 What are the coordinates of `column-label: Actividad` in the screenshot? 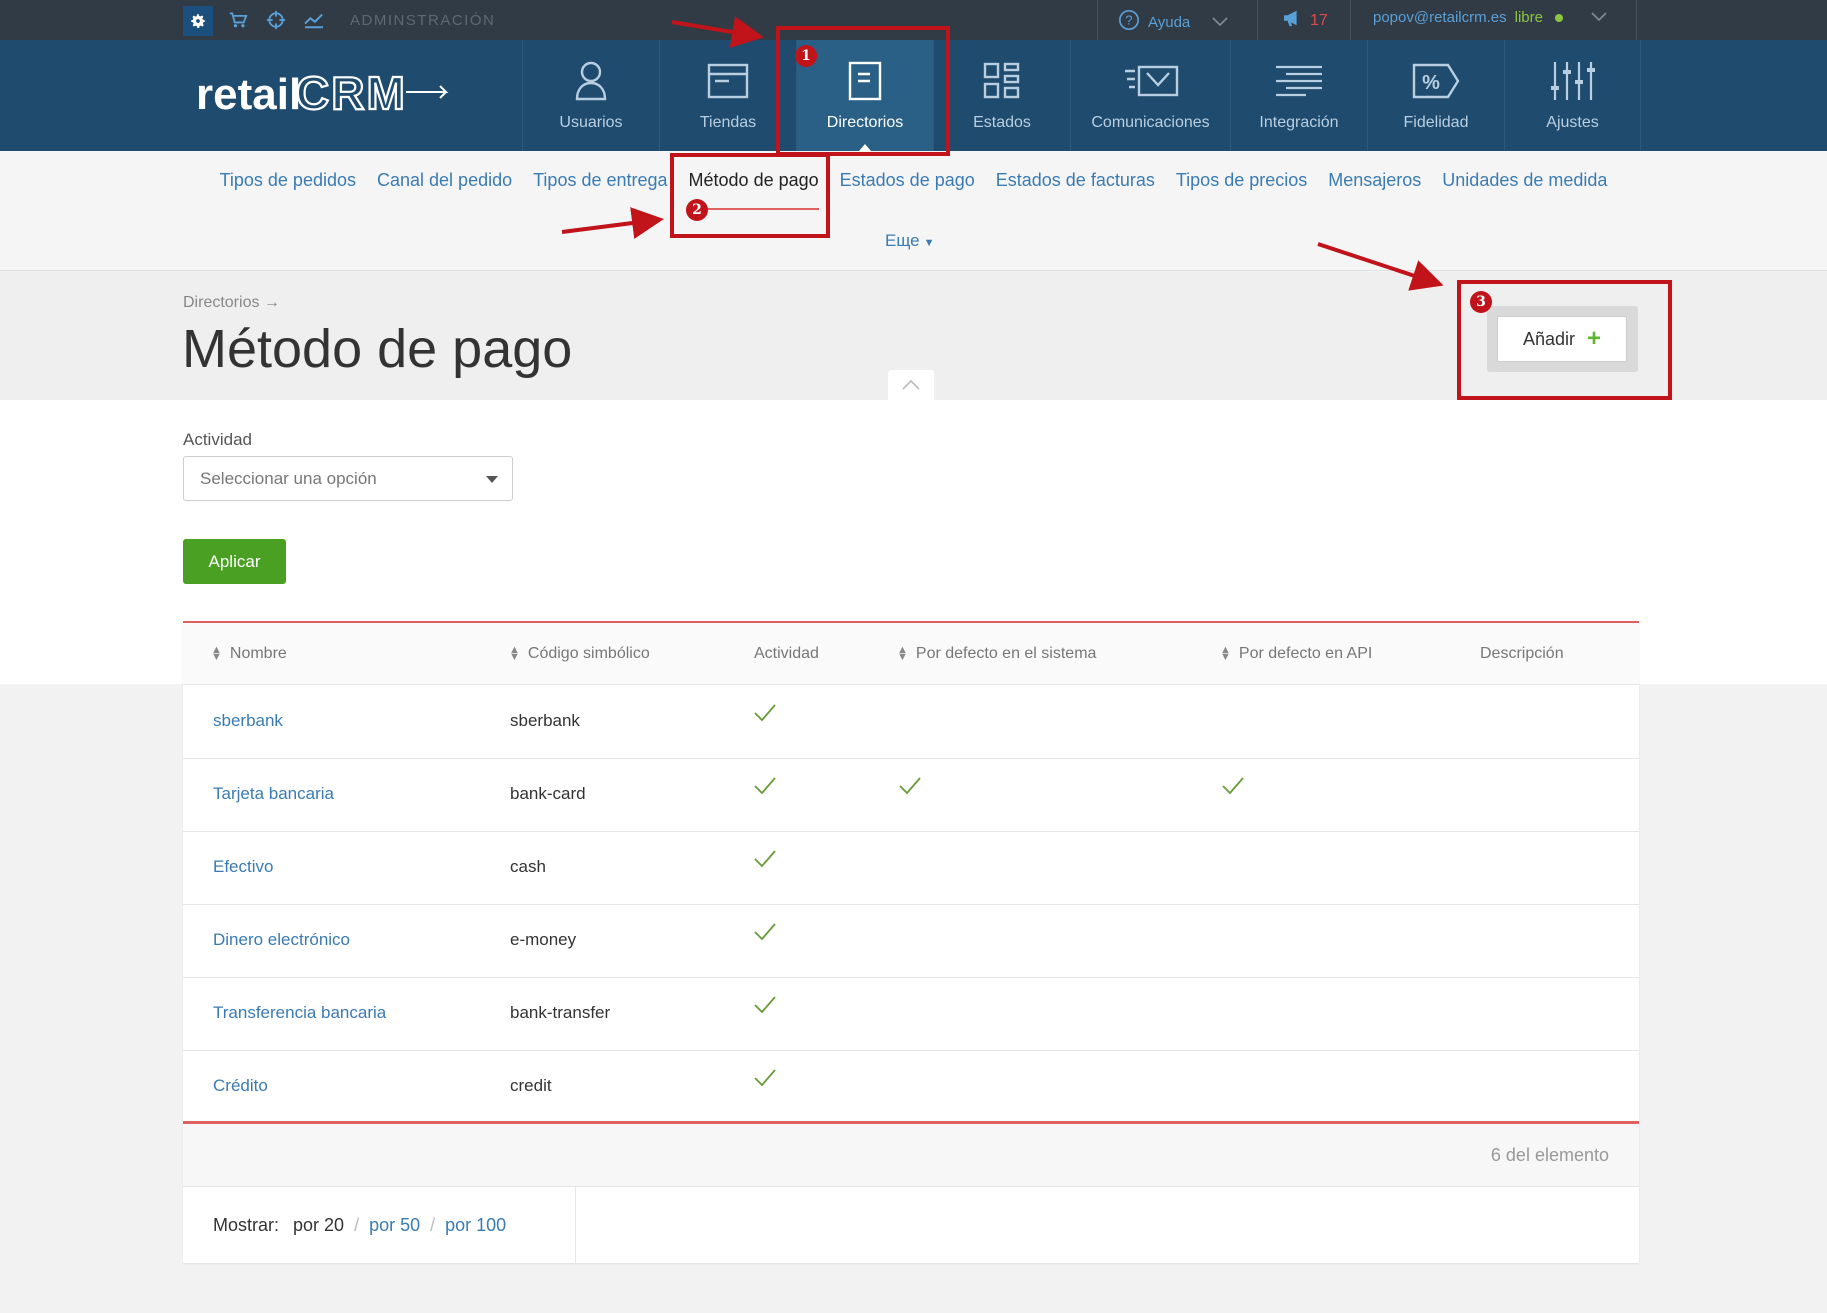 It's located at (786, 653).